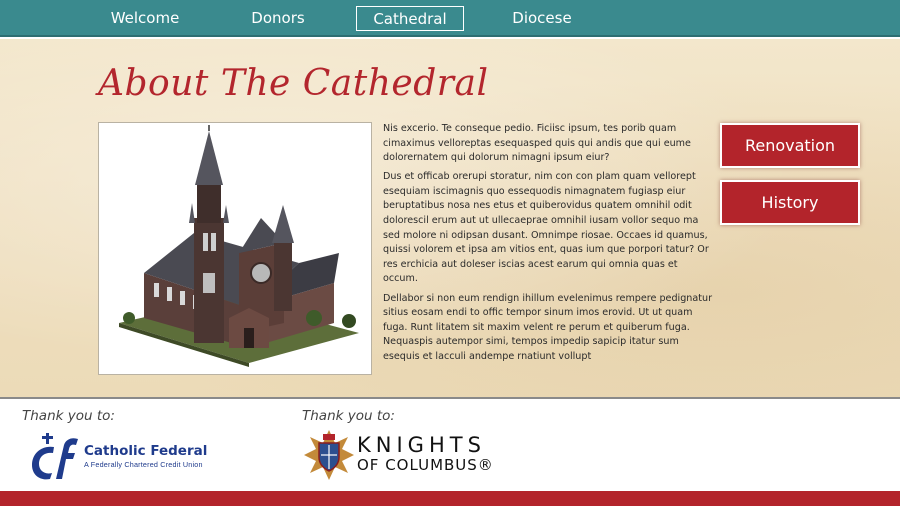 The height and width of the screenshot is (506, 900). I want to click on cf-emblem-icon, so click(55, 456).